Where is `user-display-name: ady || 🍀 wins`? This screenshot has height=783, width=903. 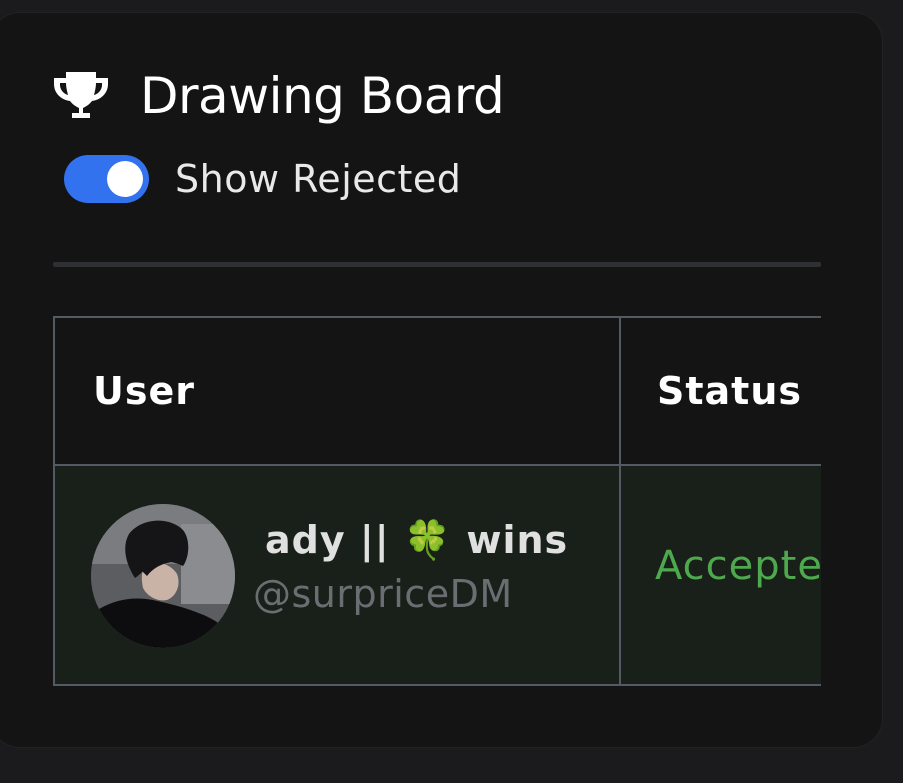
user-display-name: ady || 🍀 wins is located at coordinates (417, 540).